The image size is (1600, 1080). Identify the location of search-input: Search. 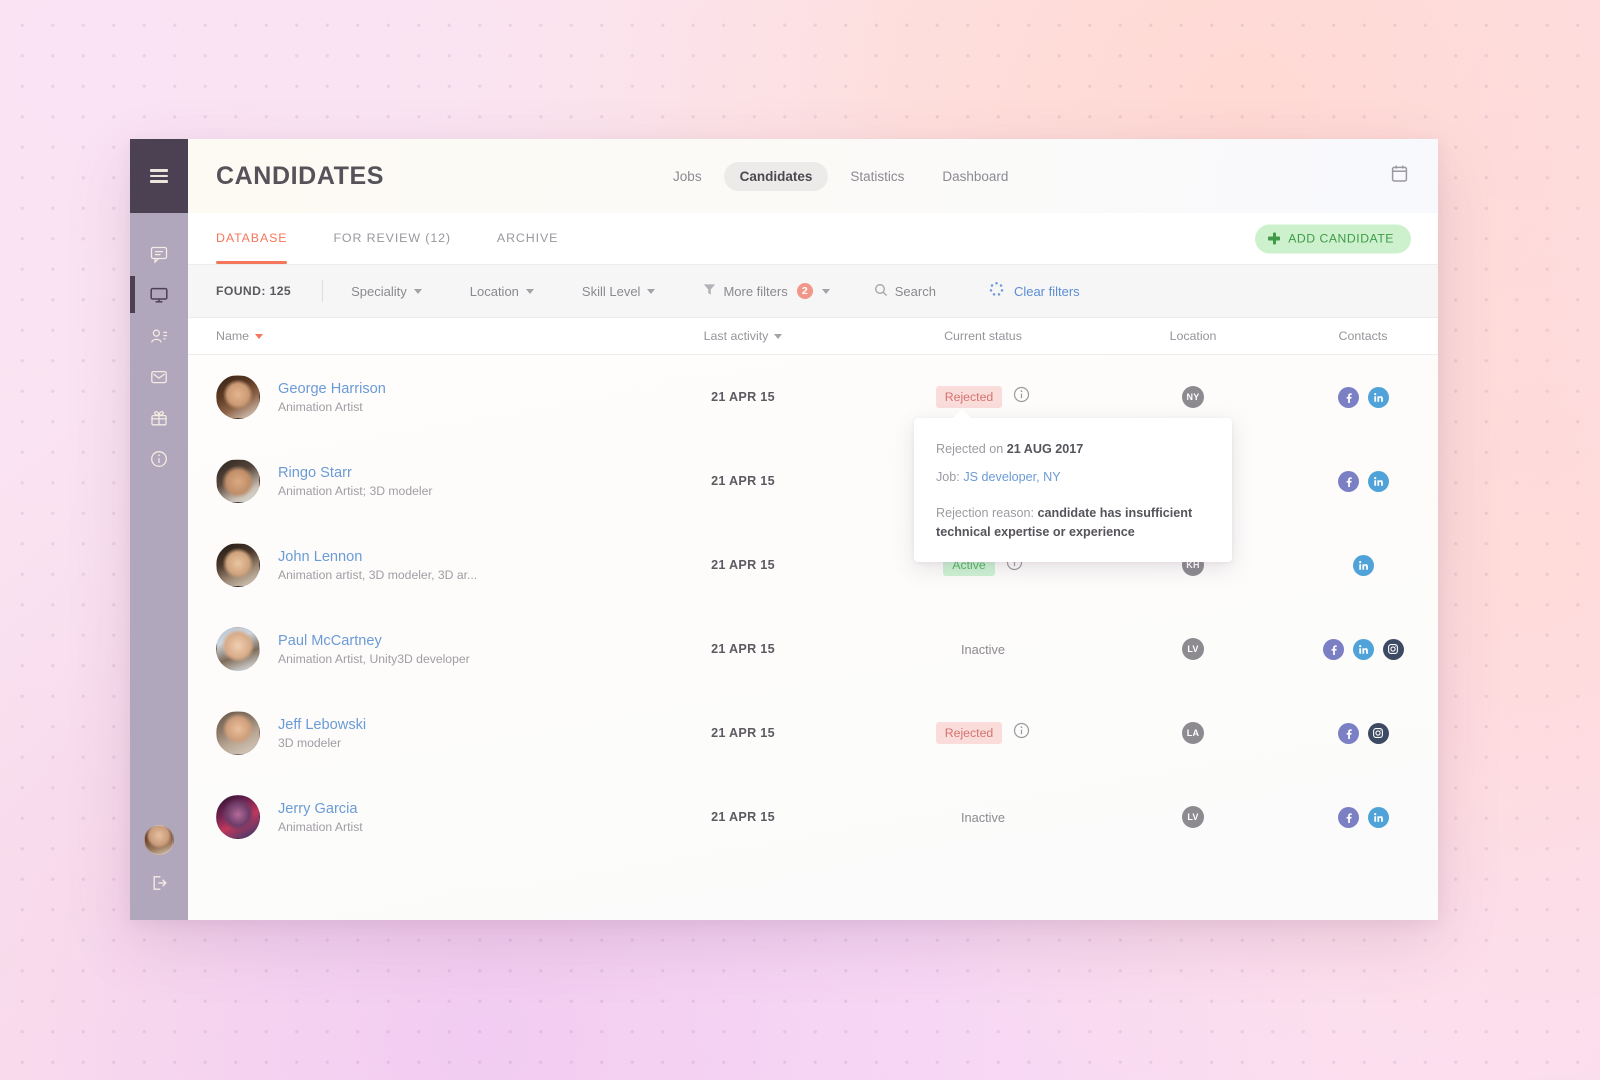
(905, 291).